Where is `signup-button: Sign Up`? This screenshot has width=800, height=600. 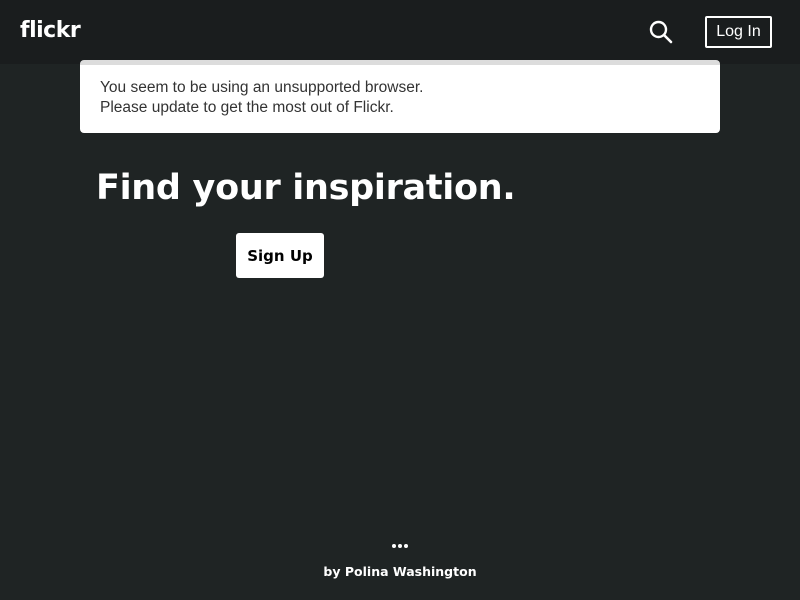 signup-button: Sign Up is located at coordinates (280, 255).